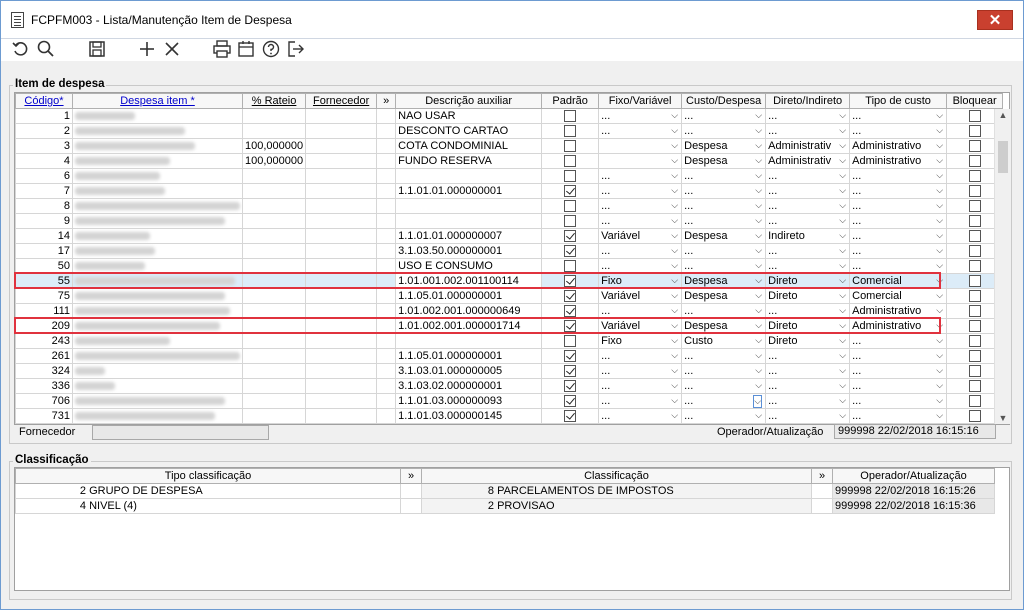 This screenshot has height=610, width=1024. What do you see at coordinates (898, 281) in the screenshot?
I see `tipo-dropdown: Comercial ⌵` at bounding box center [898, 281].